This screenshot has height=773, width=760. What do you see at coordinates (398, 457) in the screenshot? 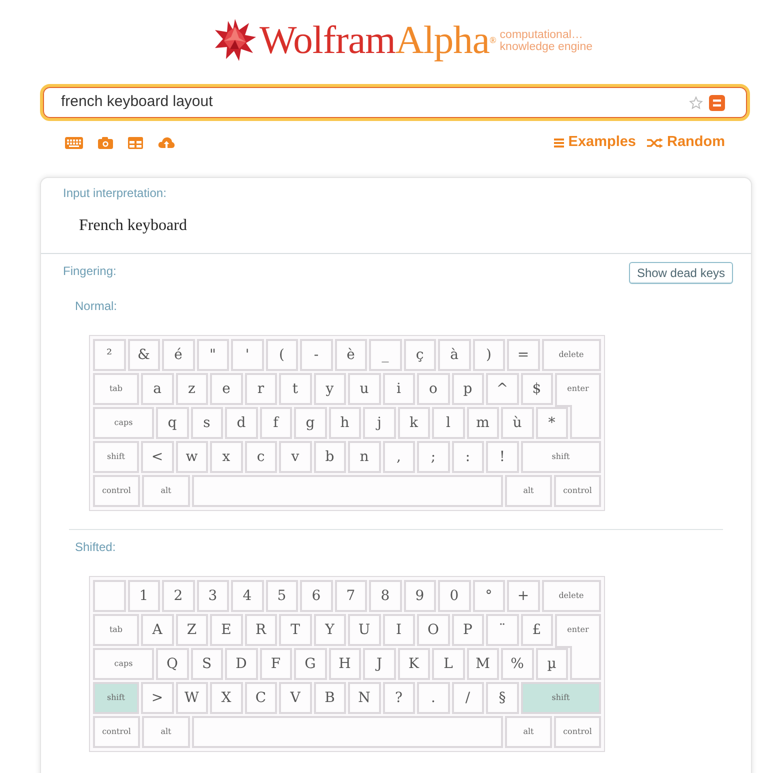
I see `keyboard-key: ,` at bounding box center [398, 457].